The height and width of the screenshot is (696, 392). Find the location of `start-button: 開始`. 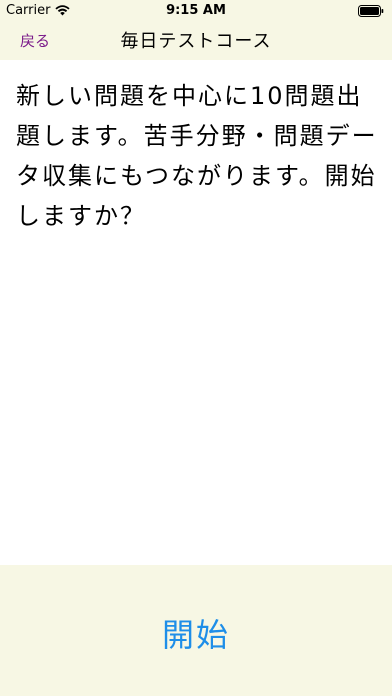

start-button: 開始 is located at coordinates (196, 633).